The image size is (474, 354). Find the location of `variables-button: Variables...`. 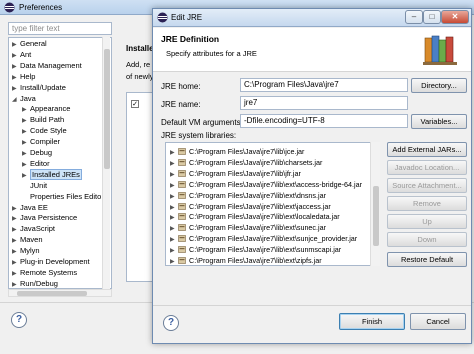

variables-button: Variables... is located at coordinates (439, 121).